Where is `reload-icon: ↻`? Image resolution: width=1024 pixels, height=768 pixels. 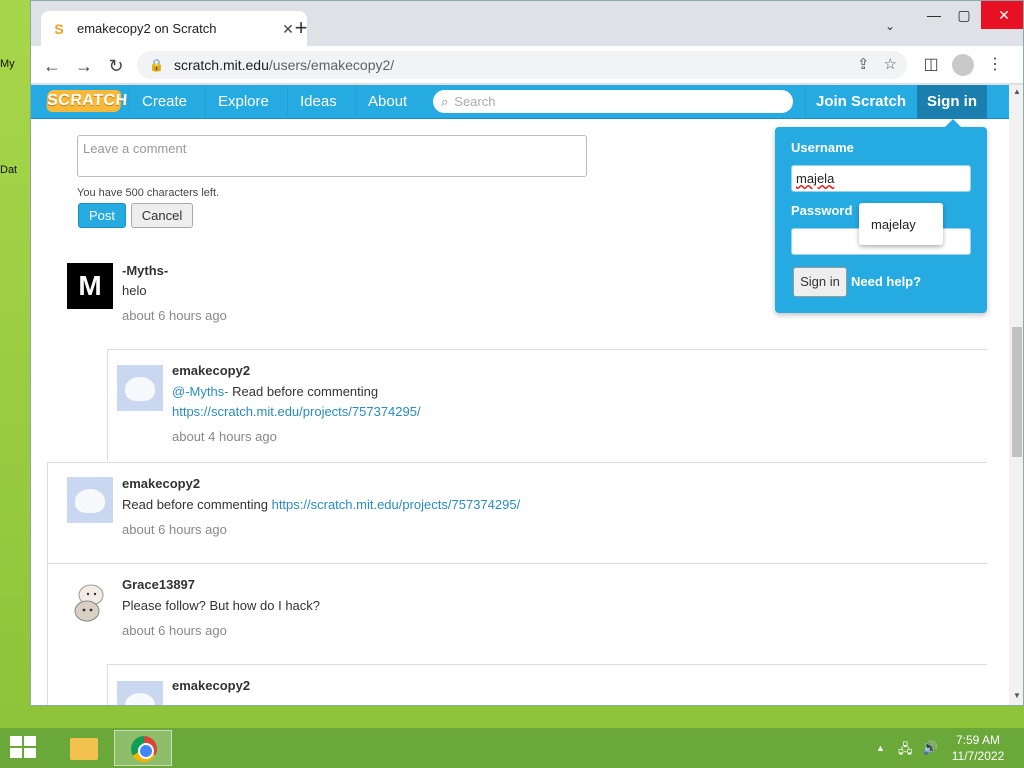 reload-icon: ↻ is located at coordinates (116, 66).